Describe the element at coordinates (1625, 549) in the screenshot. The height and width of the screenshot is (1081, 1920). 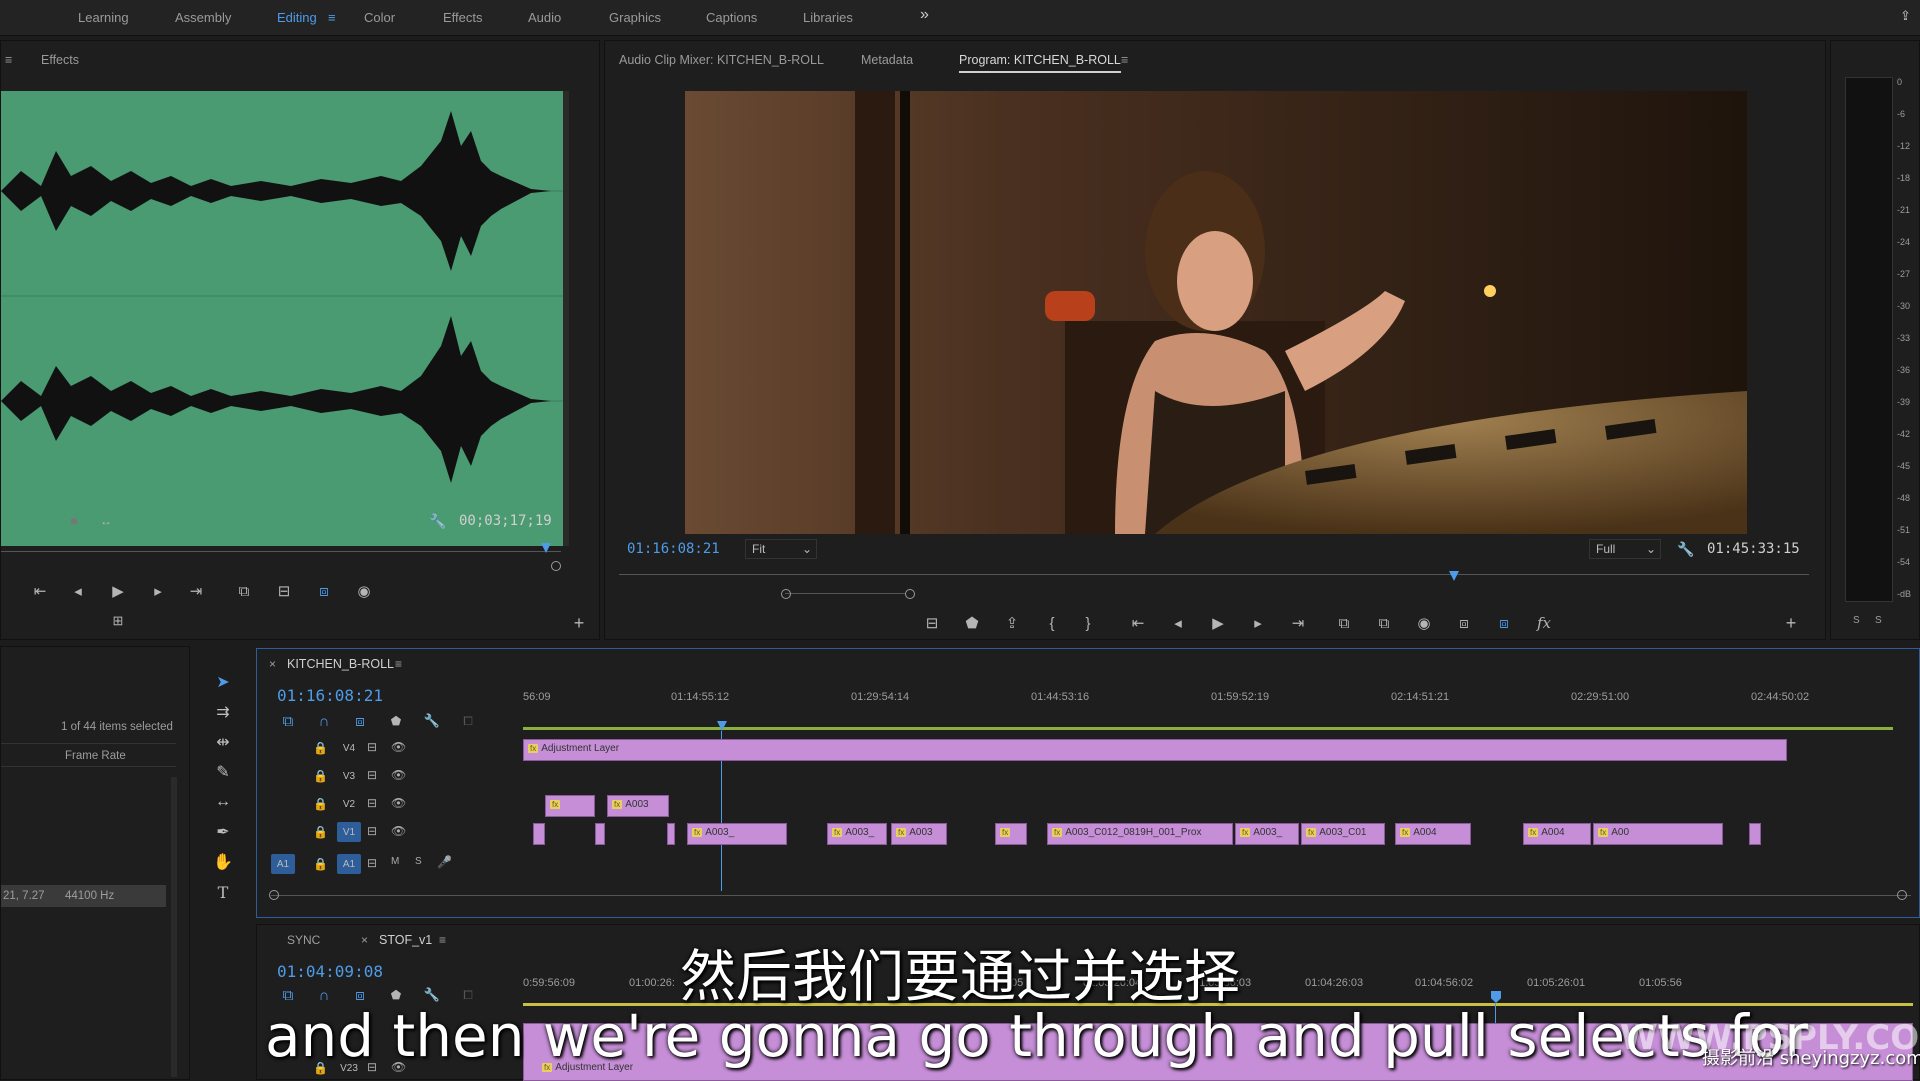
I see `quality-dropdown: Full ⌄` at that location.